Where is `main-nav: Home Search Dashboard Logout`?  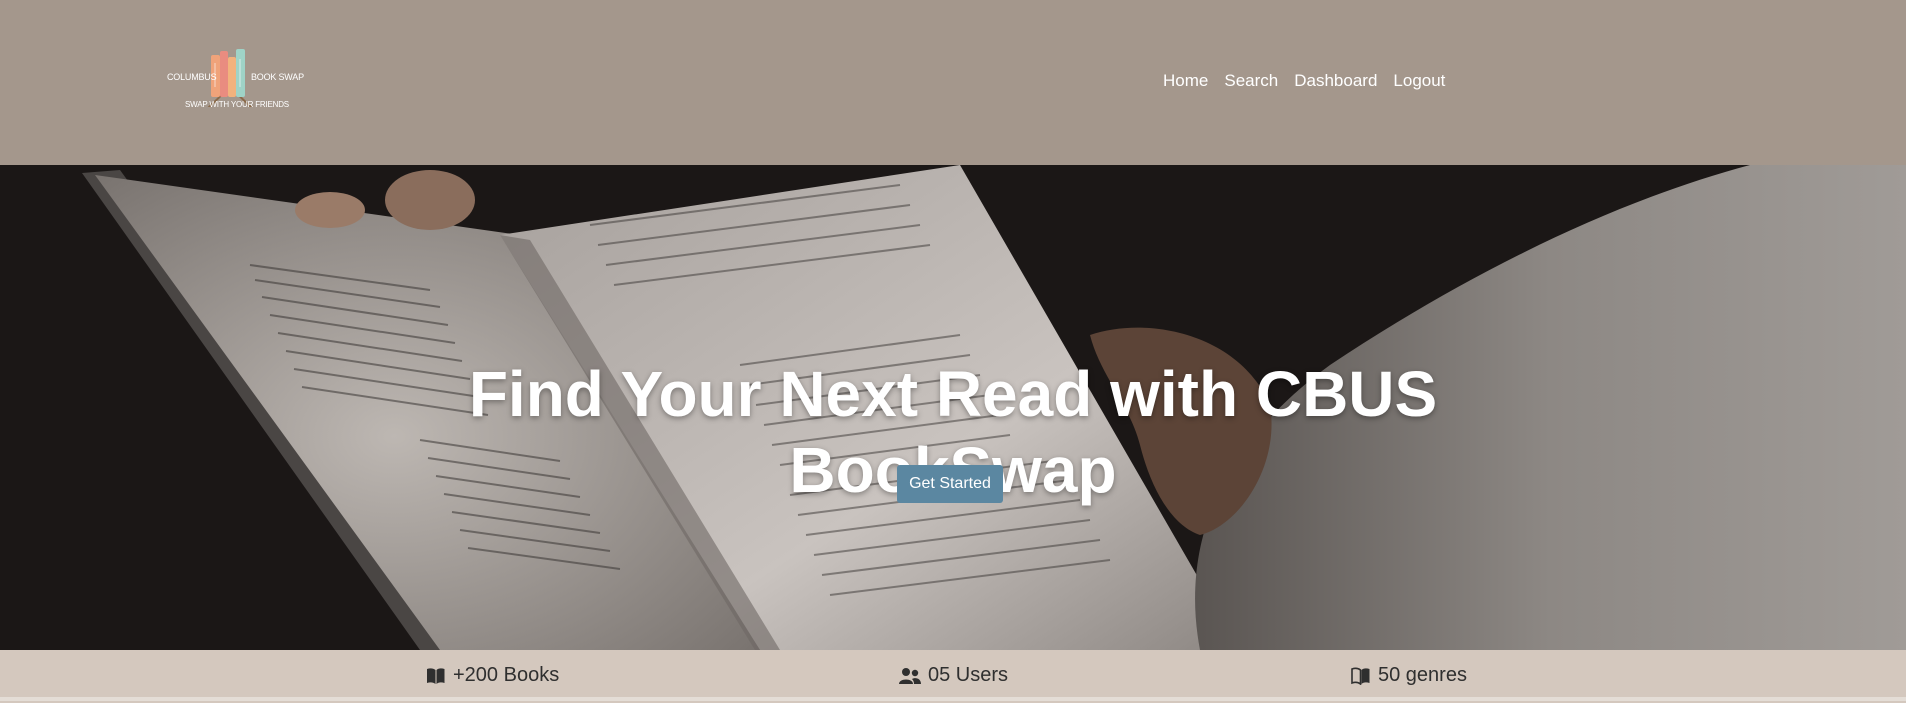 main-nav: Home Search Dashboard Logout is located at coordinates (1304, 81).